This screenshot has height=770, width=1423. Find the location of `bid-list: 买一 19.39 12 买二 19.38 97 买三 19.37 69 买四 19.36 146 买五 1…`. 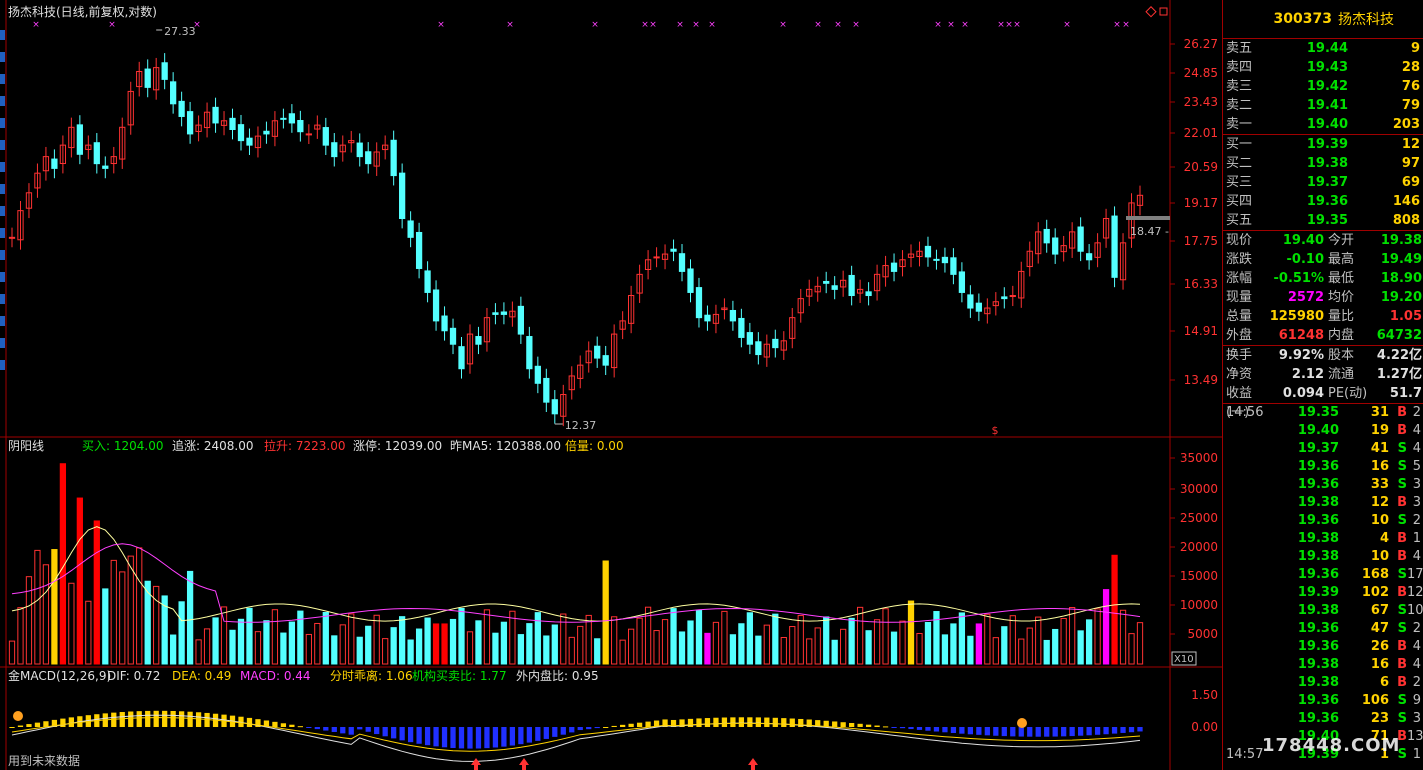

bid-list: 买一 19.39 12 买二 19.38 97 买三 19.37 69 买四 19.36 146 买五 1… is located at coordinates (1323, 183).